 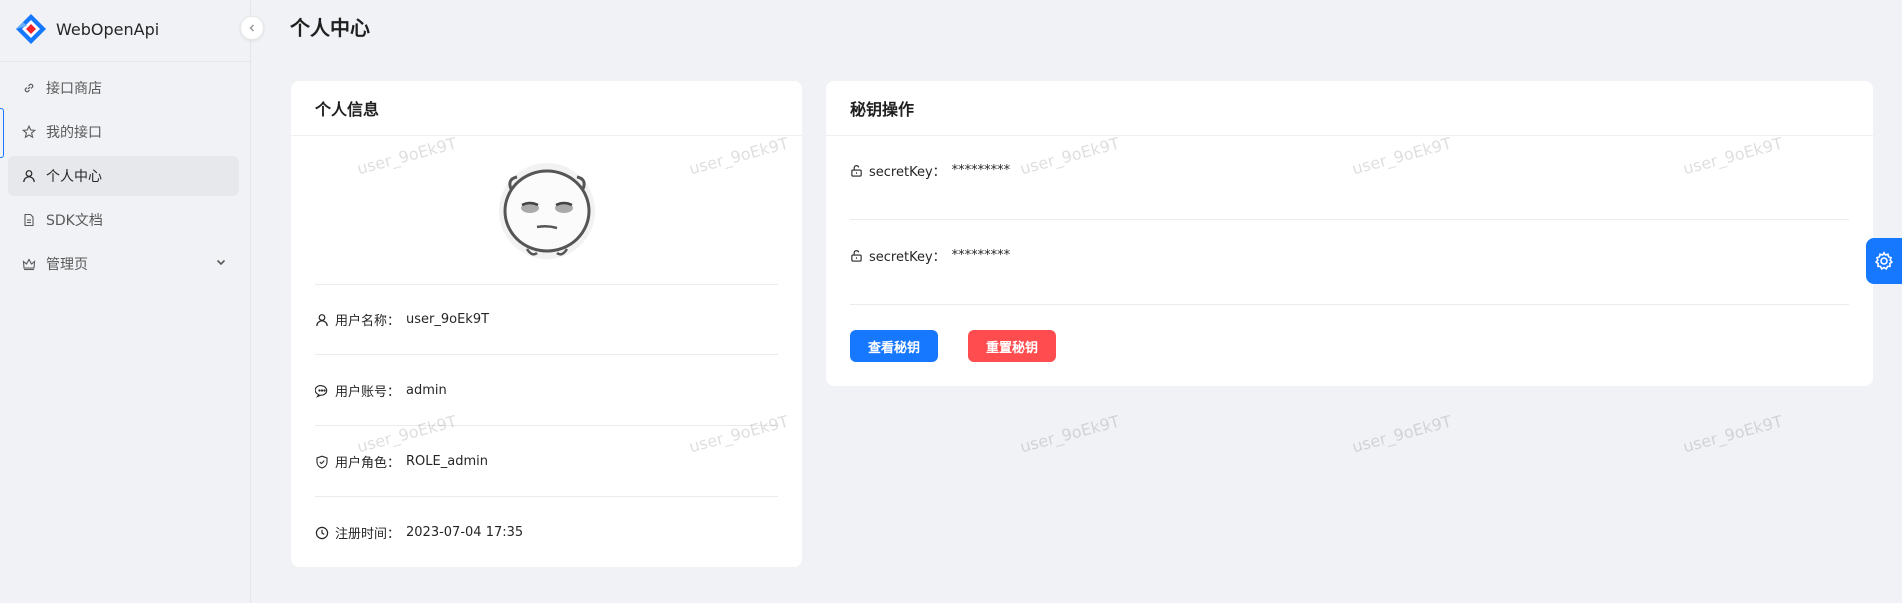 I want to click on sidebar-item-profile: 个人中心, so click(x=123, y=176).